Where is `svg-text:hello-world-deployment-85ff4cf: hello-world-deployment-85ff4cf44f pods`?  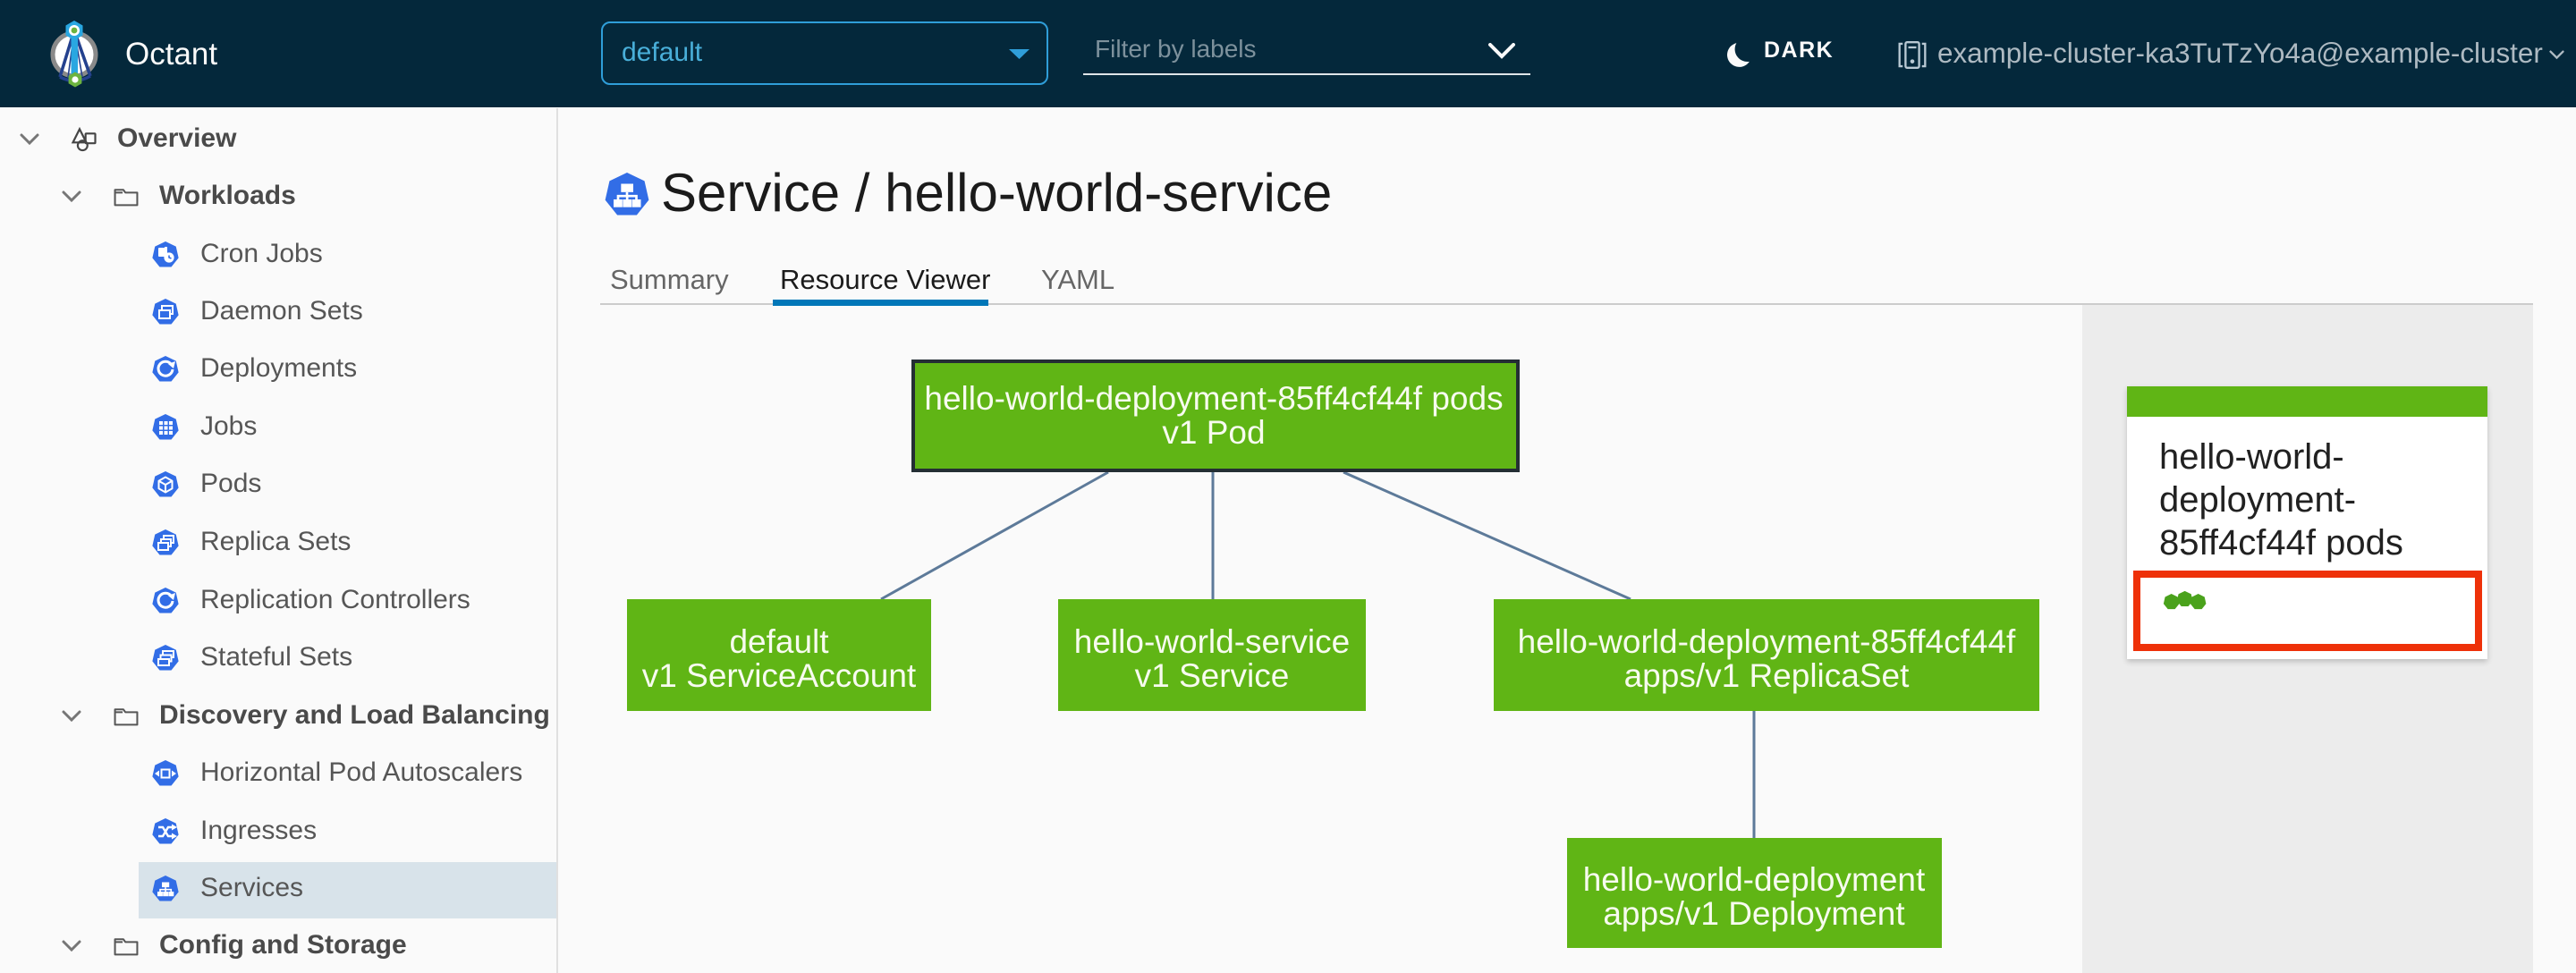
svg-text:hello-world-deployment-85ff4cf: hello-world-deployment-85ff4cf44f pods is located at coordinates (1213, 398).